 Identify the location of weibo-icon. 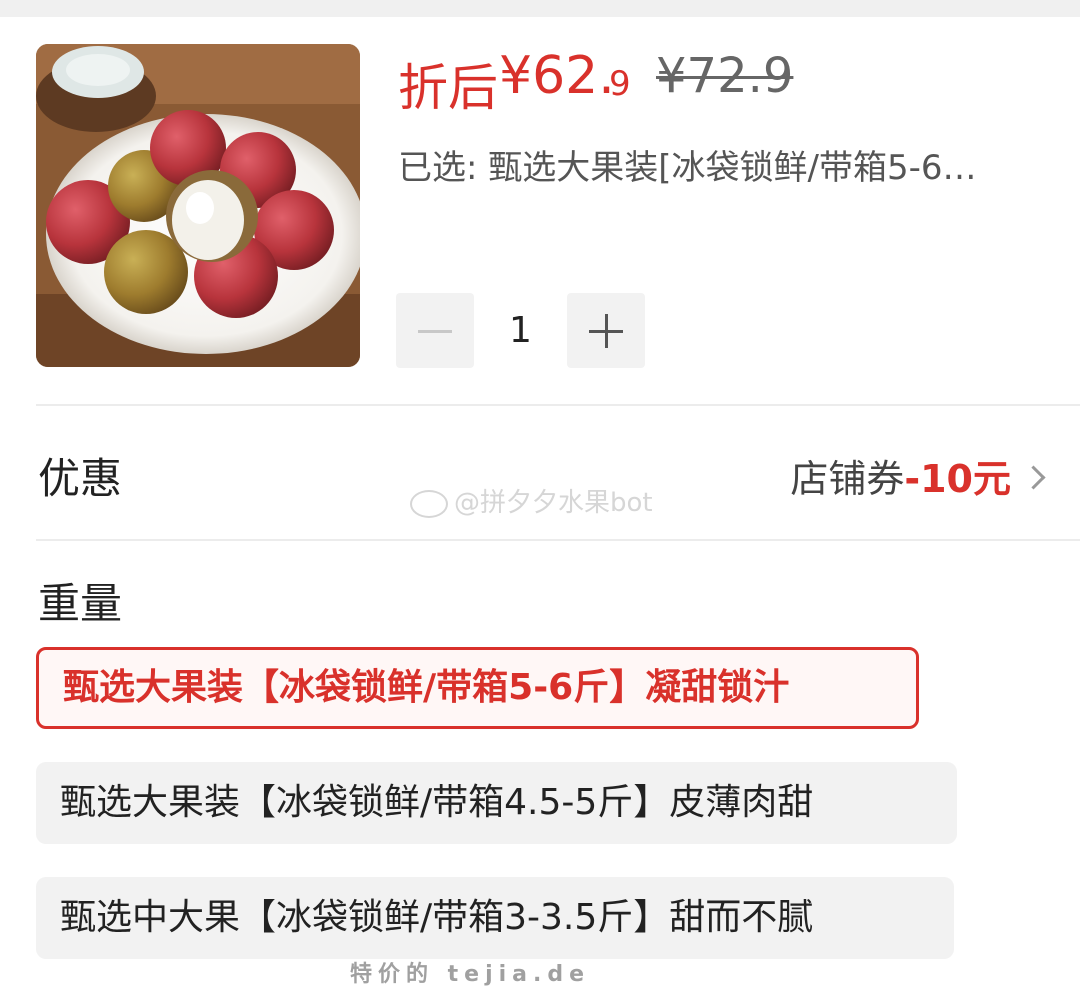
(429, 503).